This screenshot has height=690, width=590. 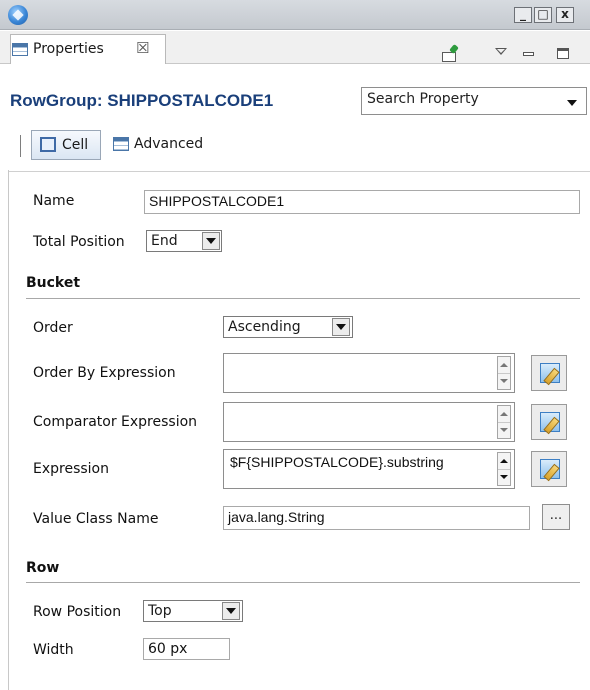 What do you see at coordinates (164, 241) in the screenshot?
I see `total-position-value: End` at bounding box center [164, 241].